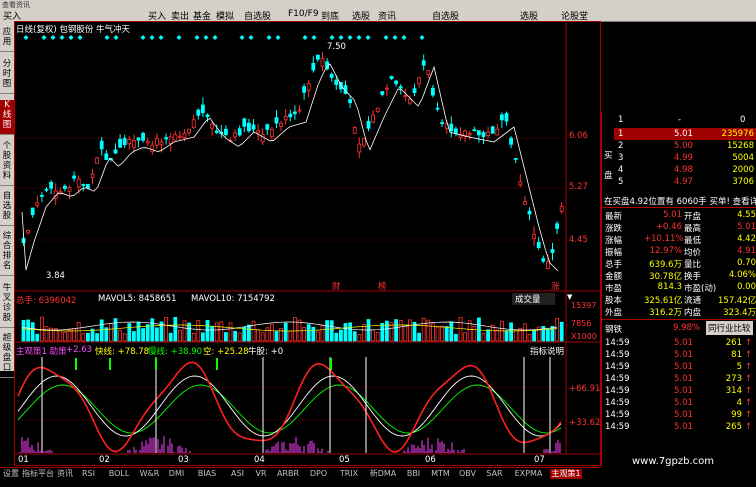 The image size is (756, 487). Describe the element at coordinates (383, 474) in the screenshot. I see `indicator-tab: 新DMA` at that location.